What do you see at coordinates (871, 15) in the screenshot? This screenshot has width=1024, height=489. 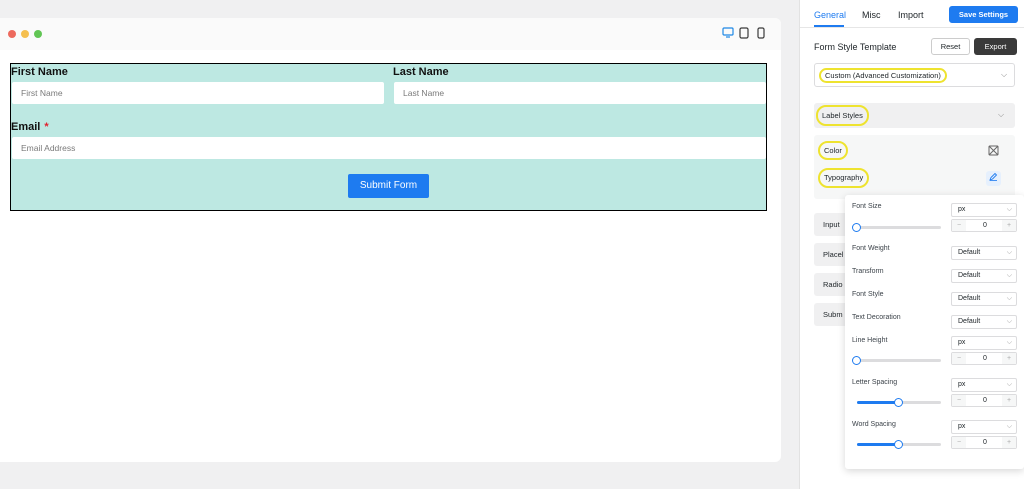 I see `tab-misc: Misc` at bounding box center [871, 15].